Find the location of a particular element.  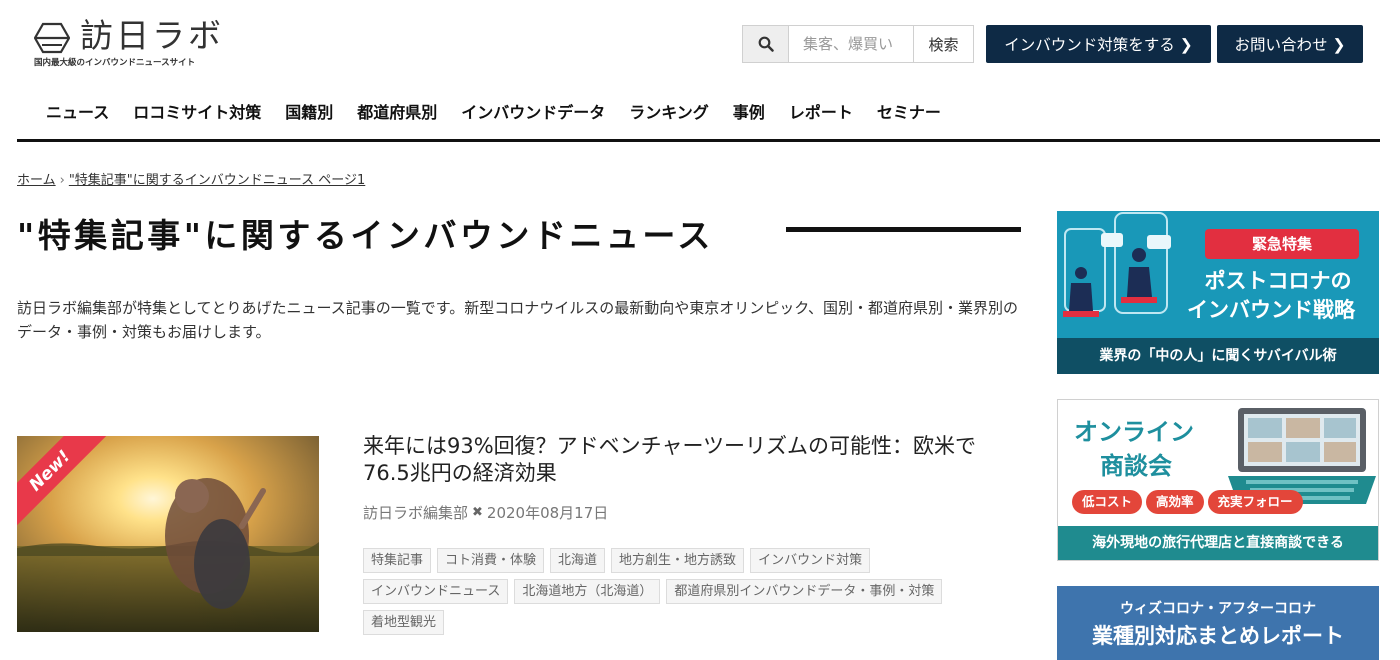

breadcrumb-home-link: ホーム is located at coordinates (36, 180).